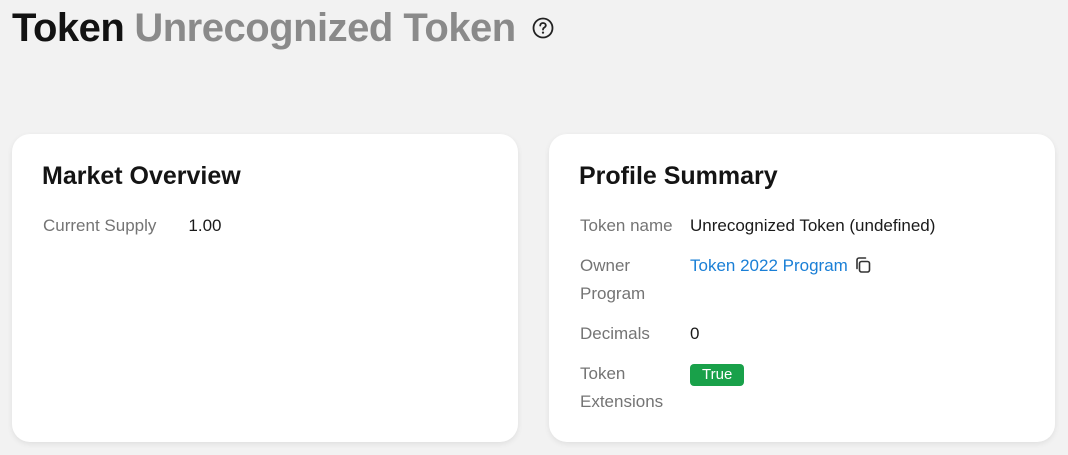 The image size is (1068, 455). I want to click on token-name-value: Unrecognized Token (undefined), so click(813, 225).